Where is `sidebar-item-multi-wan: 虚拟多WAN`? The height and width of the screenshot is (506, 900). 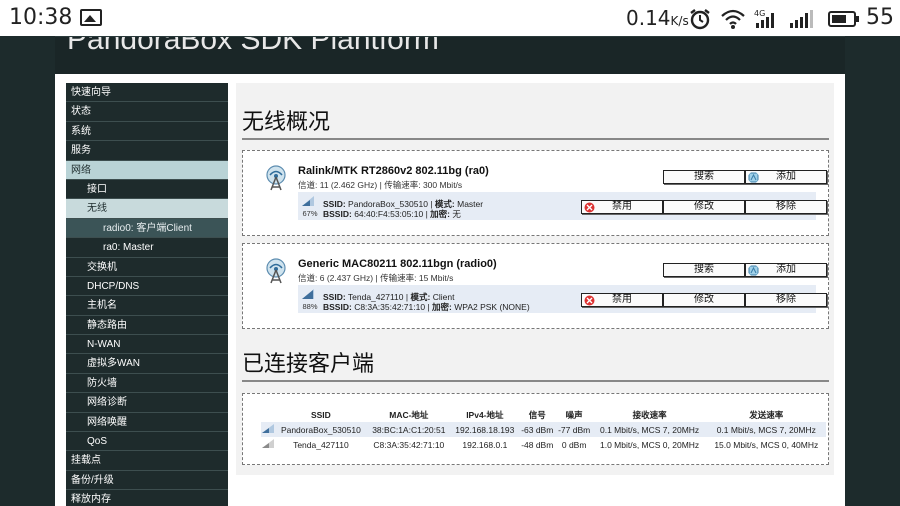 sidebar-item-multi-wan: 虚拟多WAN is located at coordinates (147, 364).